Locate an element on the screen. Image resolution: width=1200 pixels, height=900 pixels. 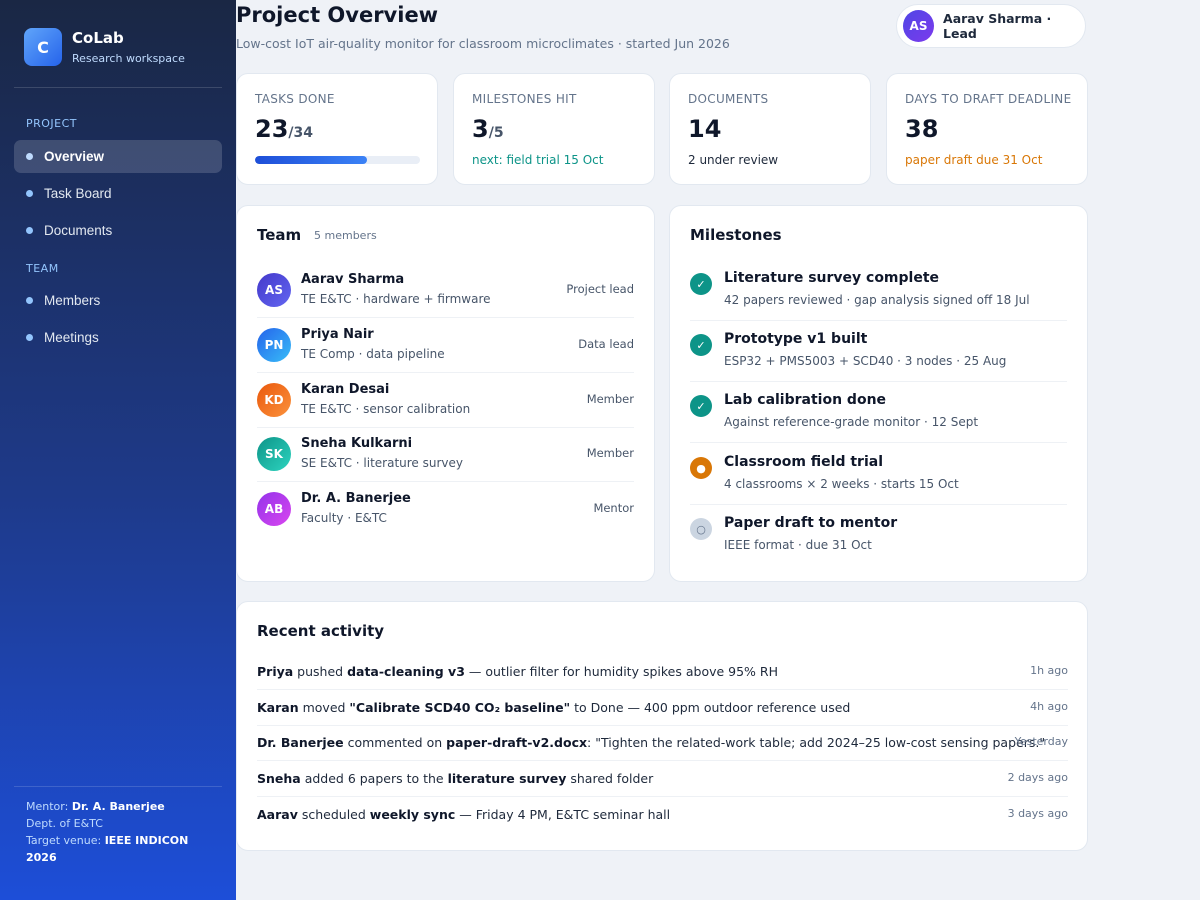
stat-total: /34 is located at coordinates (301, 133).